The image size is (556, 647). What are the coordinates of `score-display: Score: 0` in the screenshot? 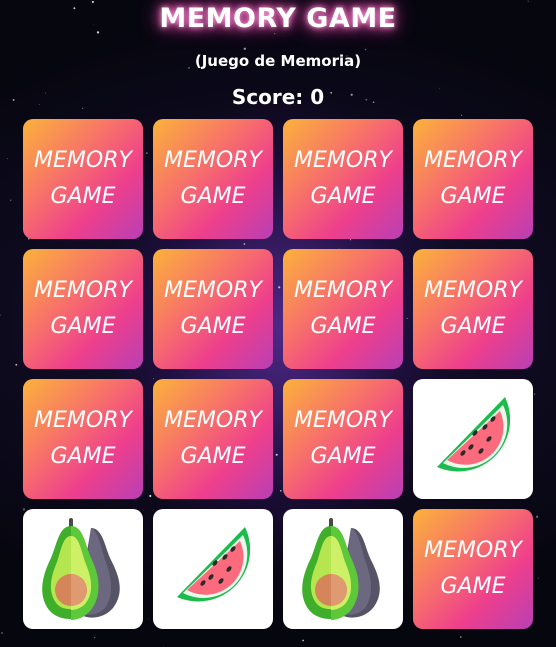 It's located at (278, 97).